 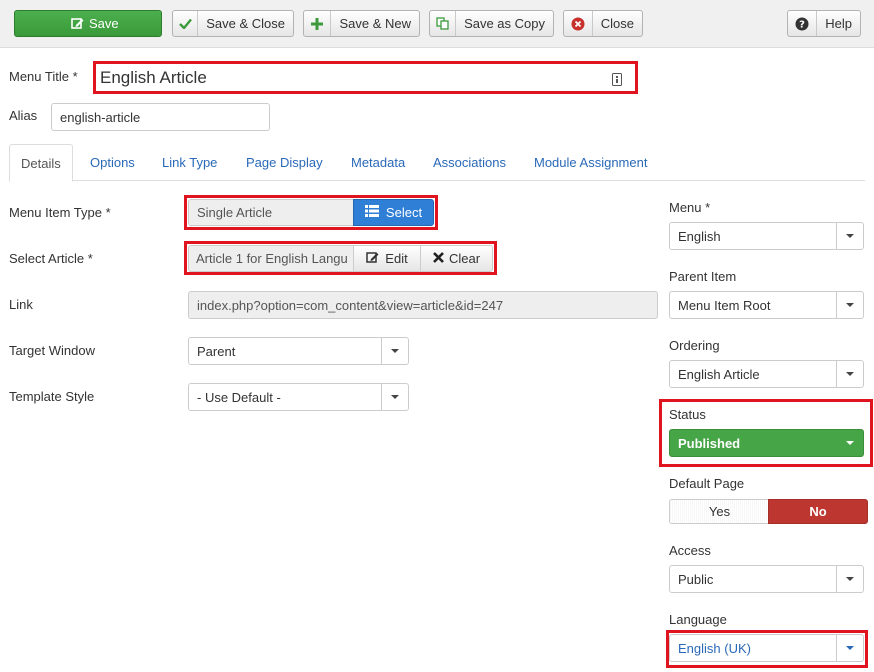 I want to click on default-page-yes: Yes, so click(x=719, y=511).